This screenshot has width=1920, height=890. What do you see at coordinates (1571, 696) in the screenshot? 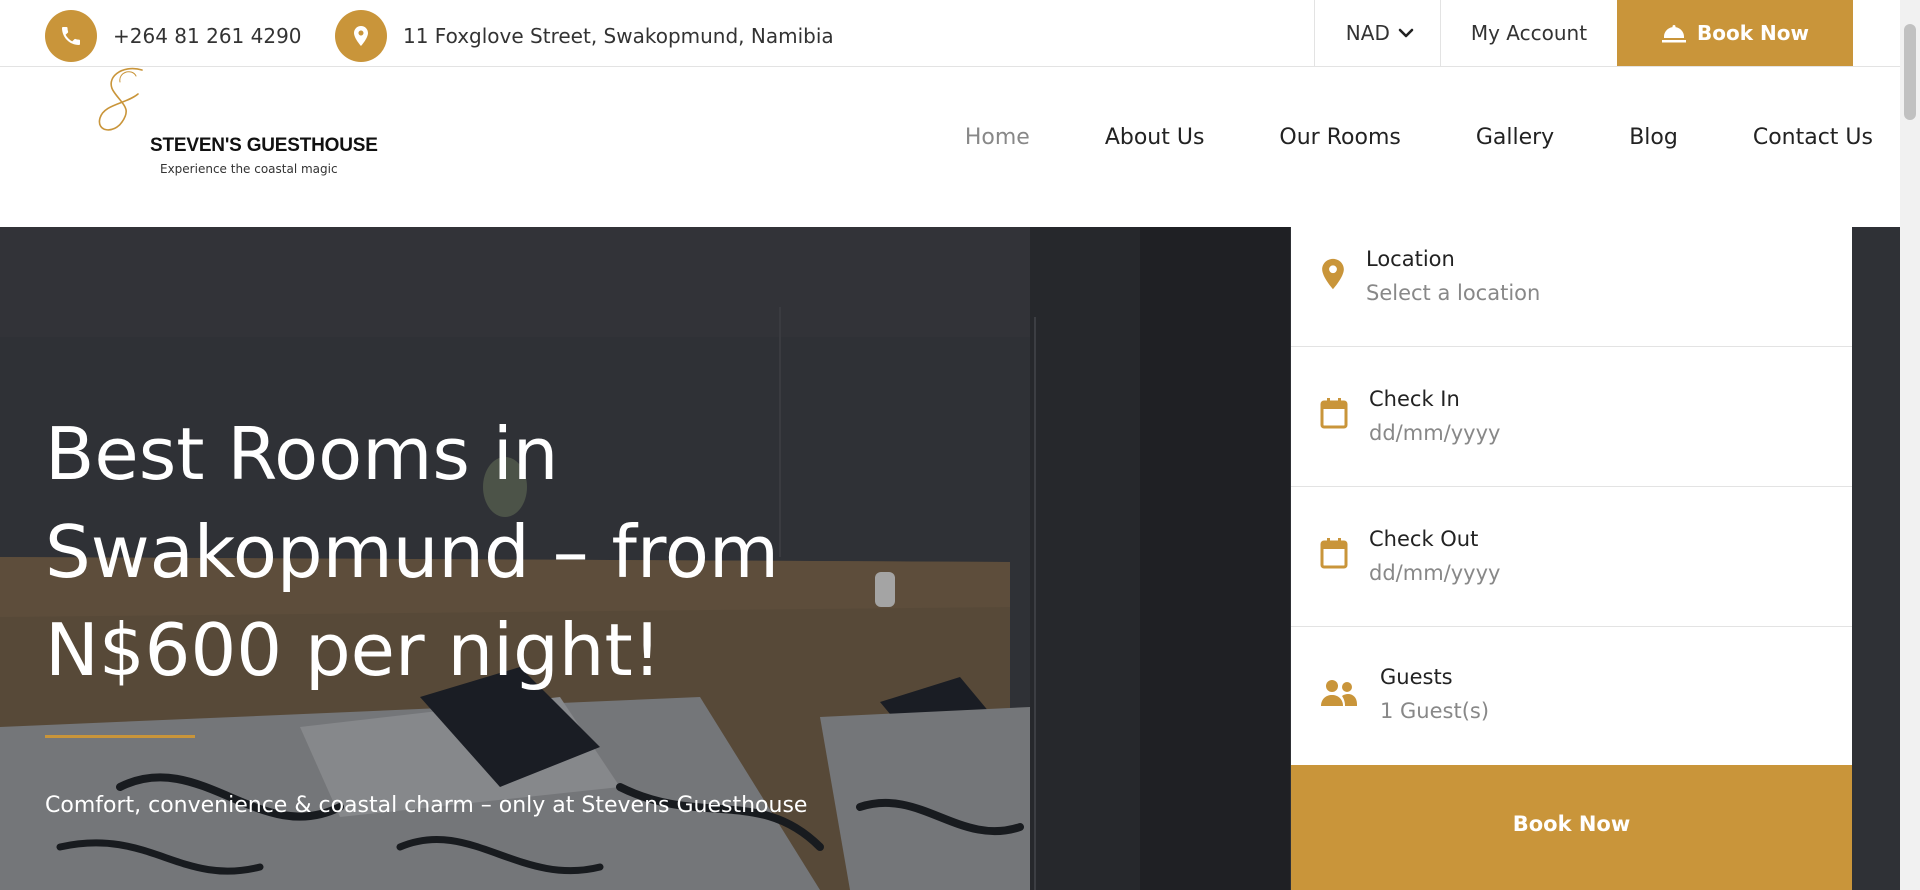
I see `guests-field: Guests 1 Guest(s)` at bounding box center [1571, 696].